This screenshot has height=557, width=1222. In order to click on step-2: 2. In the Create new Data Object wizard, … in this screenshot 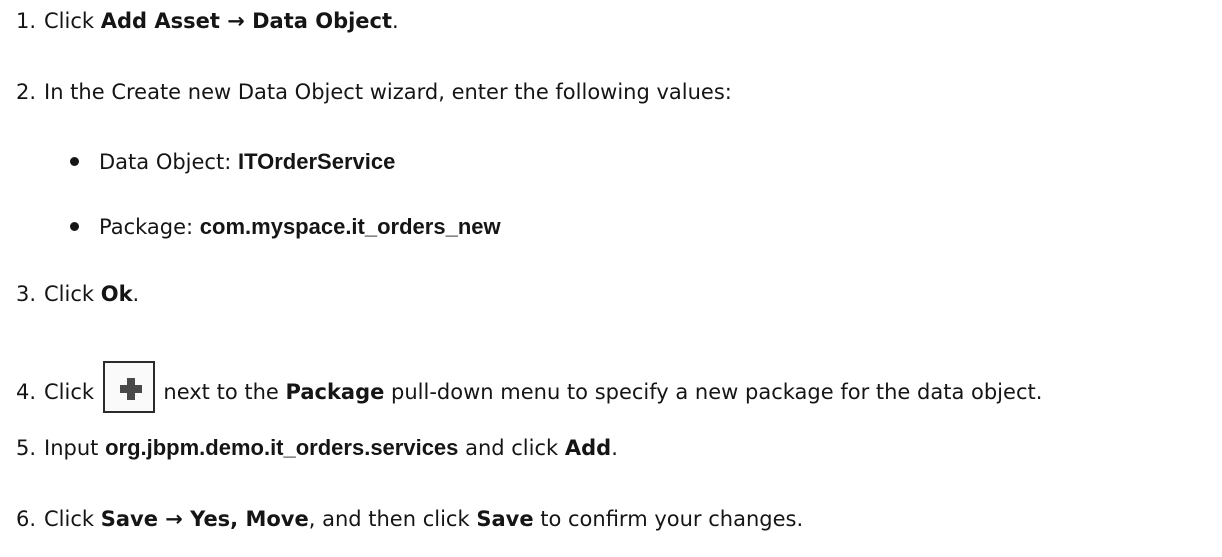, I will do `click(366, 92)`.